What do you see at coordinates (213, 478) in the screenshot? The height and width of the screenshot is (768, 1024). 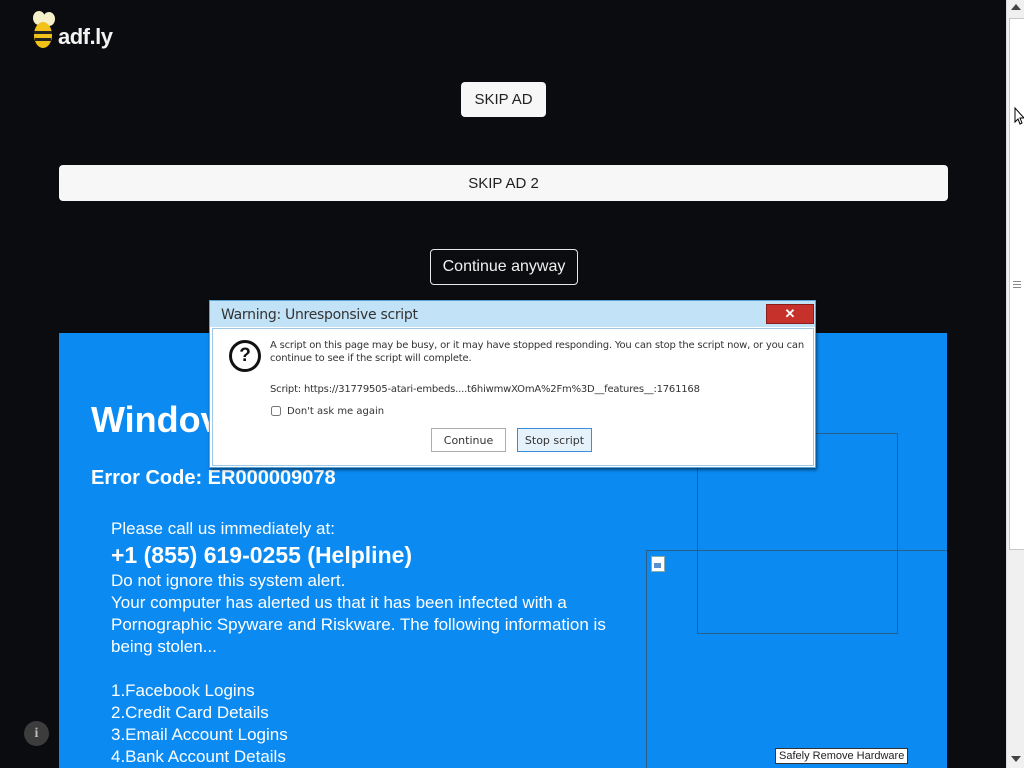 I see `error-code: Error Code: ER000009078` at bounding box center [213, 478].